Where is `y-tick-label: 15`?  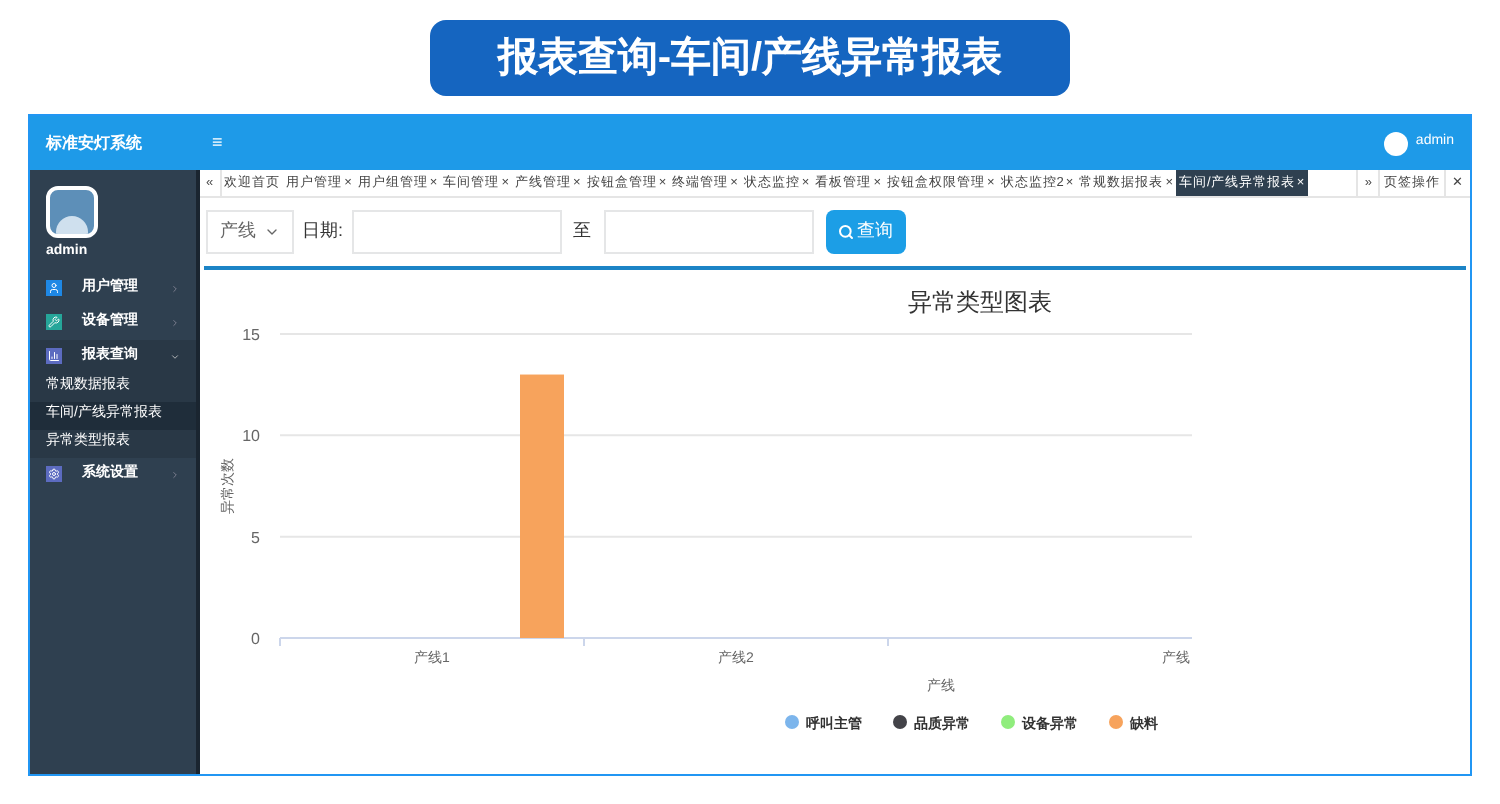
y-tick-label: 15 is located at coordinates (251, 335).